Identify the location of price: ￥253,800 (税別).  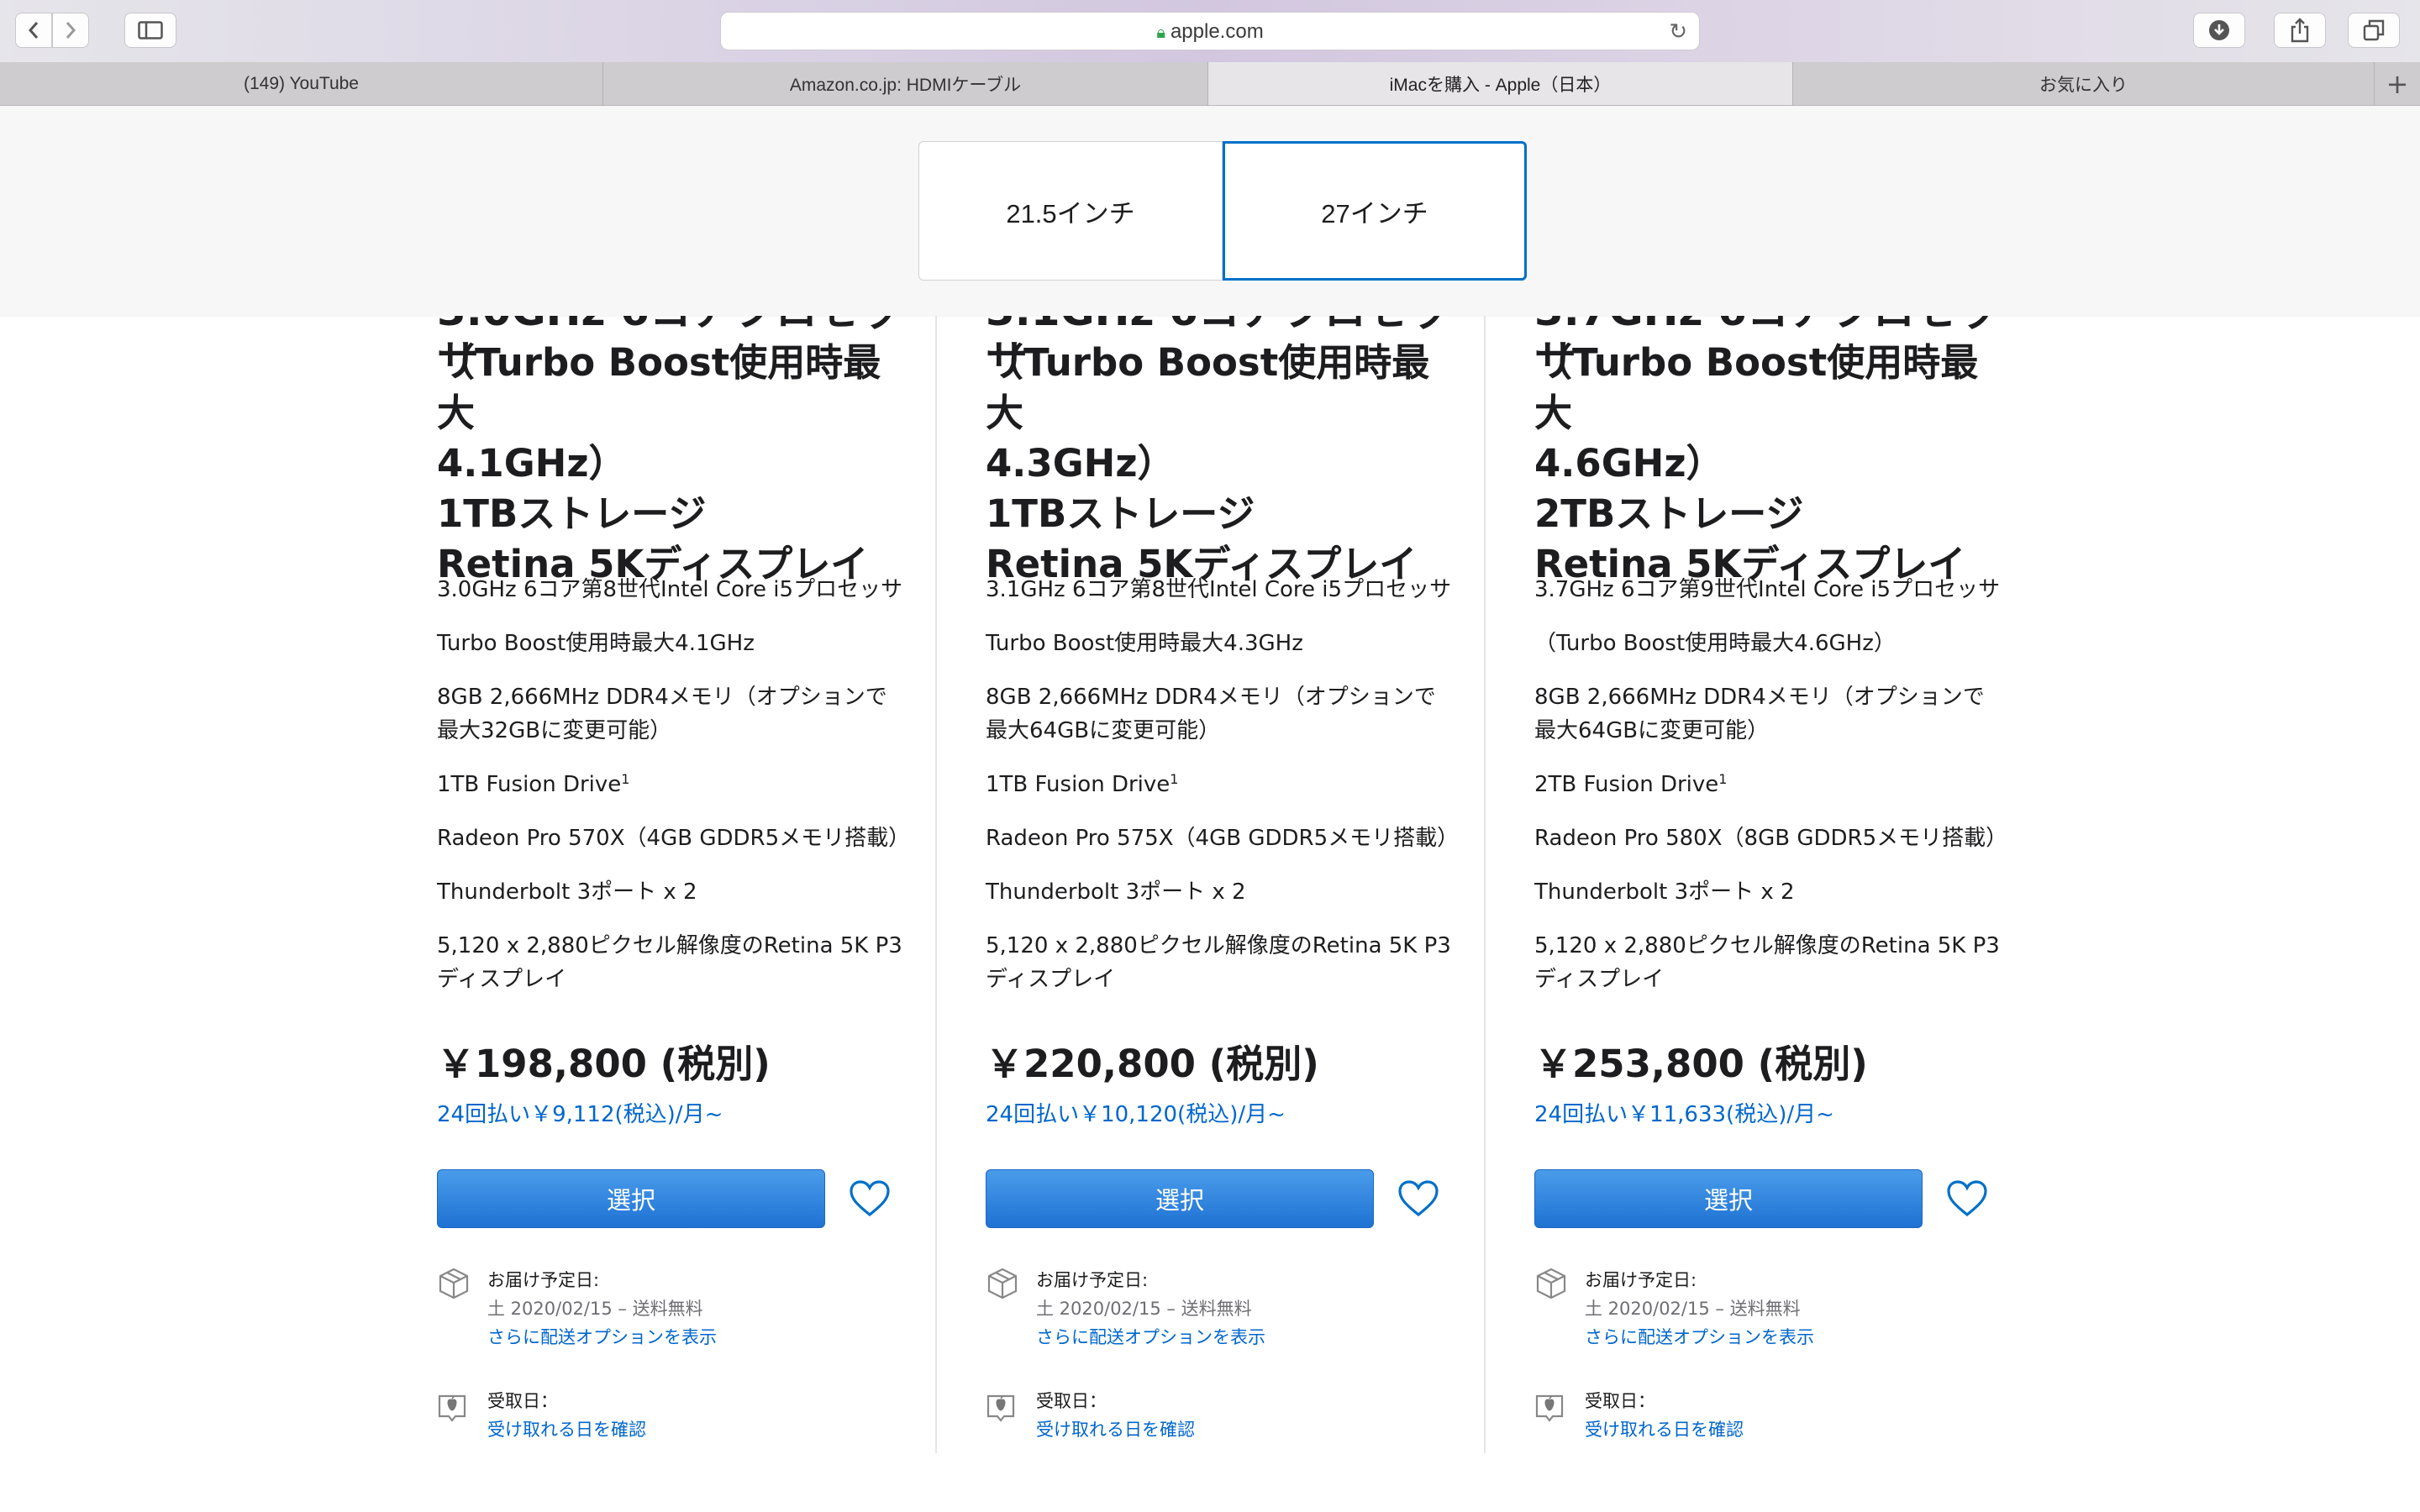
(1701, 1064).